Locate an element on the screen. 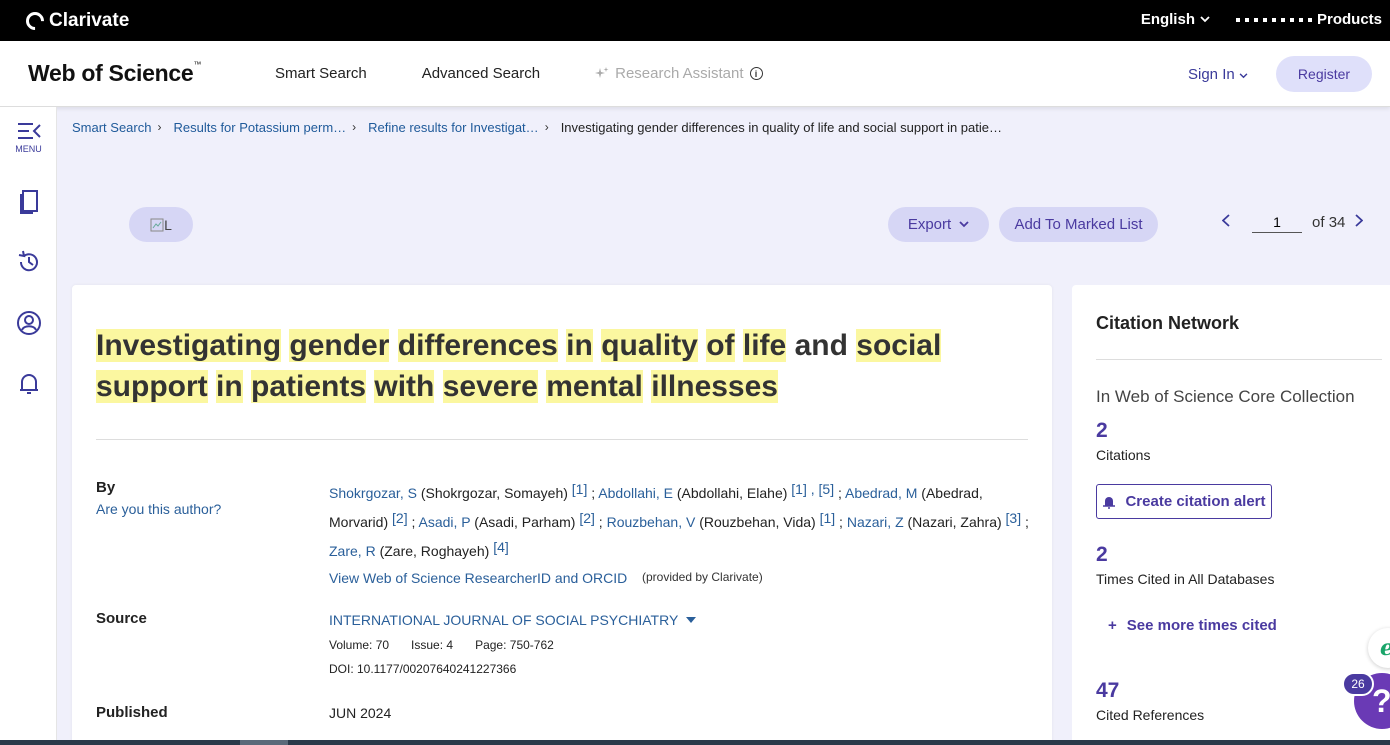 The width and height of the screenshot is (1390, 745). menu-button: MENU is located at coordinates (28, 137).